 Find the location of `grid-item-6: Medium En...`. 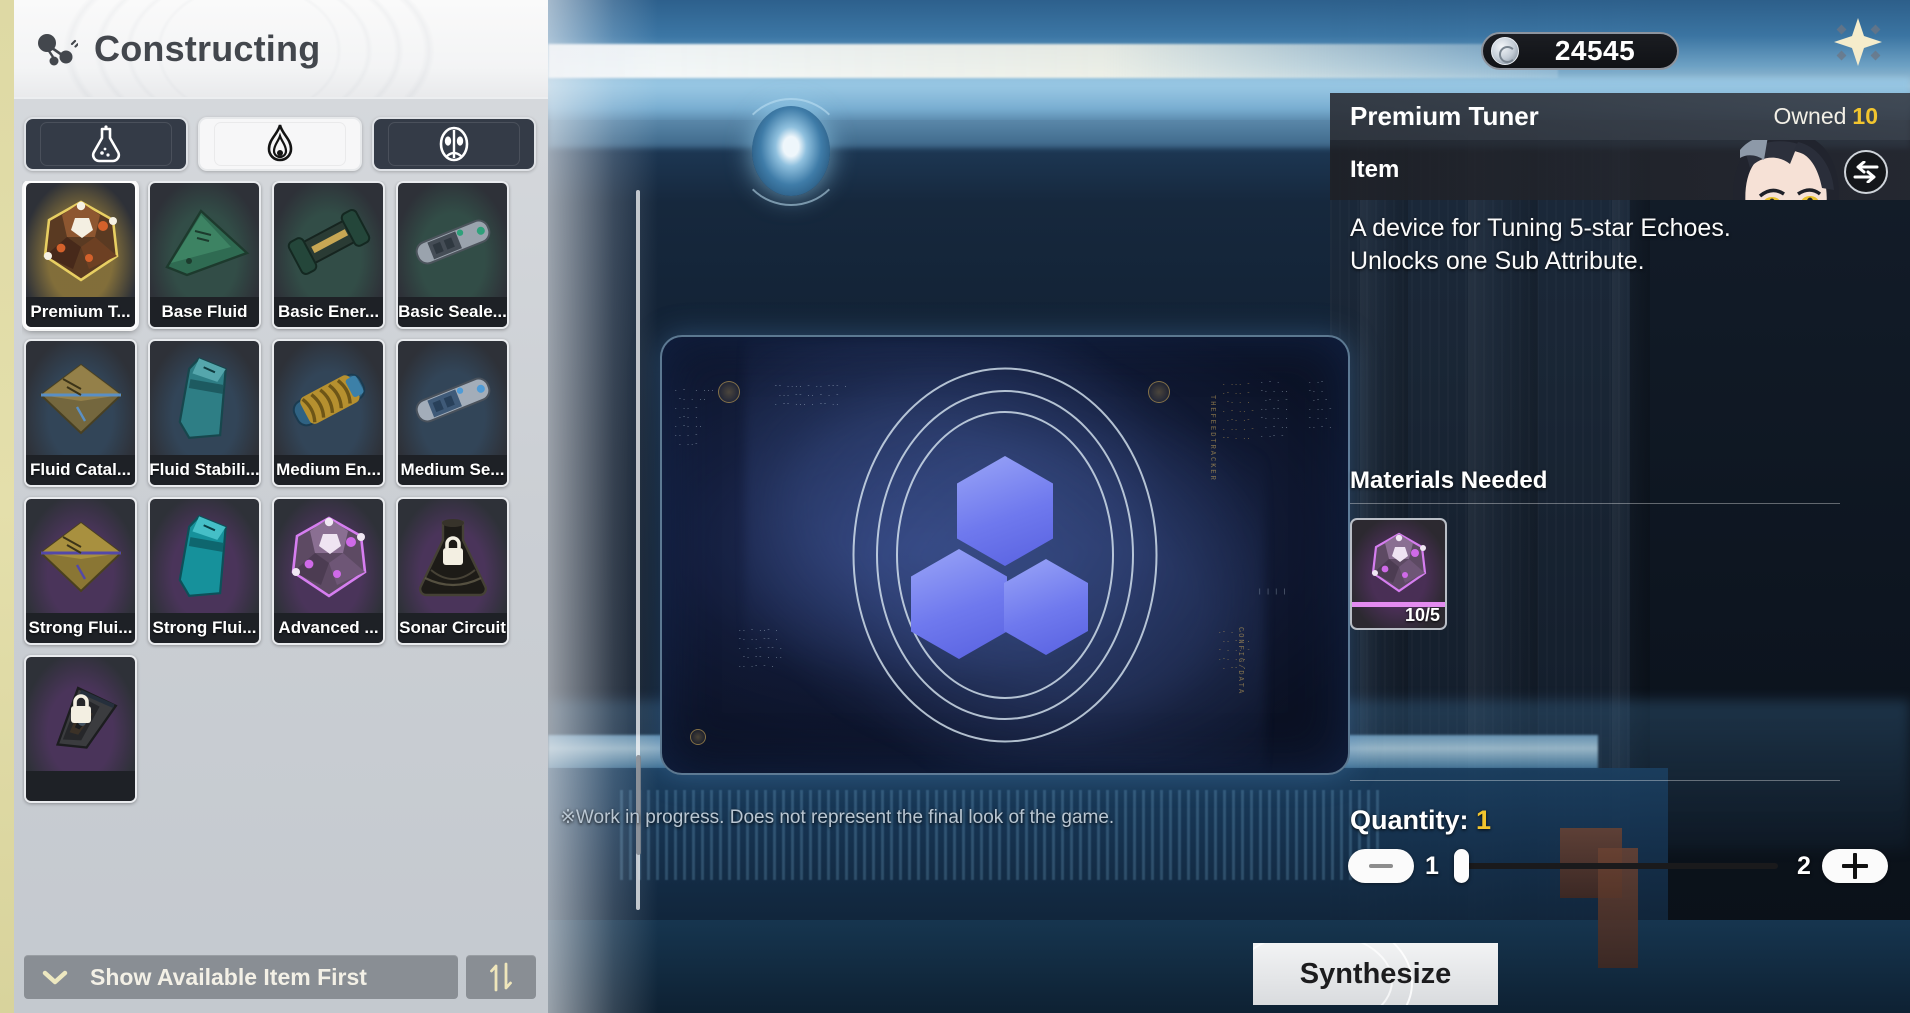

grid-item-6: Medium En... is located at coordinates (328, 413).